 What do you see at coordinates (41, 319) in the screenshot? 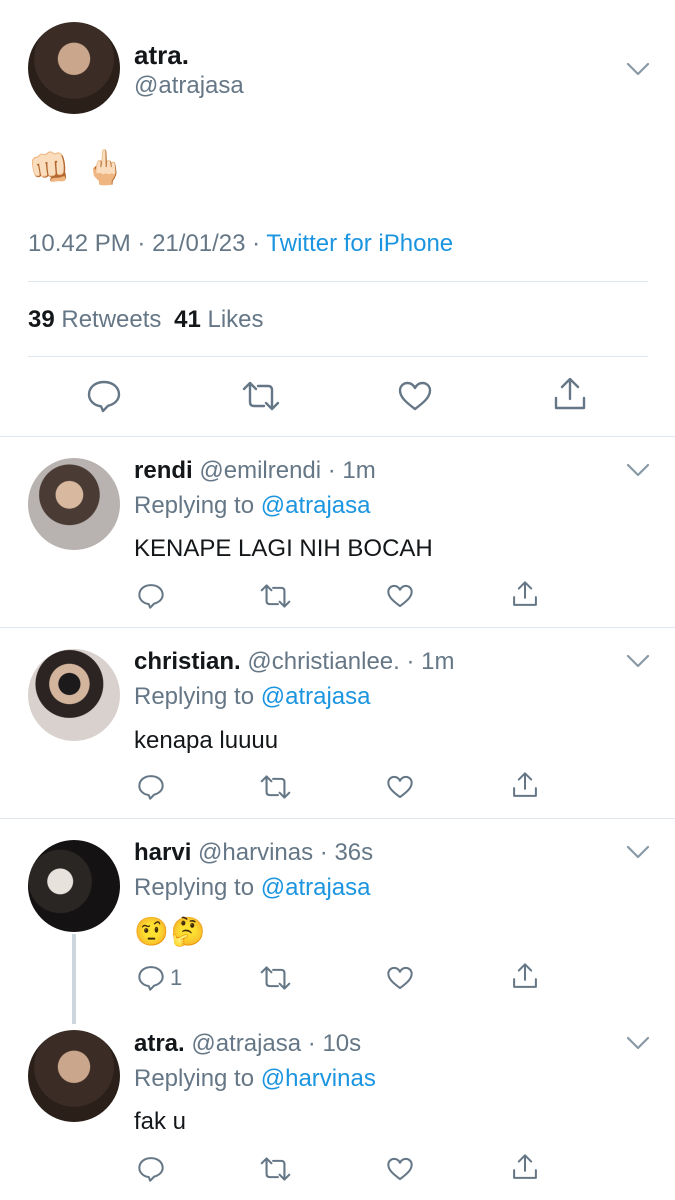
I see `retweet-count: 39` at bounding box center [41, 319].